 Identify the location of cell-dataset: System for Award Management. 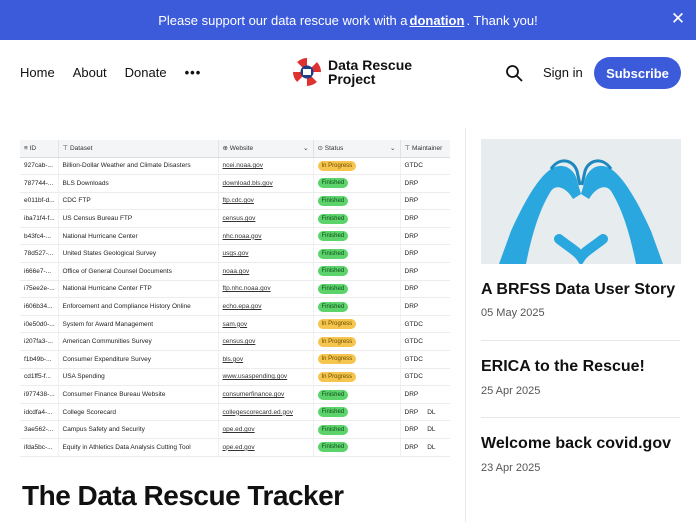
(138, 324).